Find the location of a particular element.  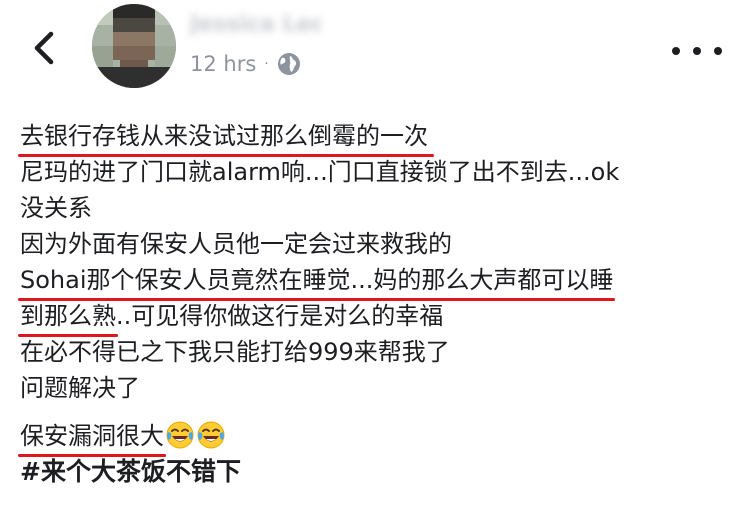

post-line-4: 因为外面有保安人员他一定会过来救我的 is located at coordinates (236, 244).